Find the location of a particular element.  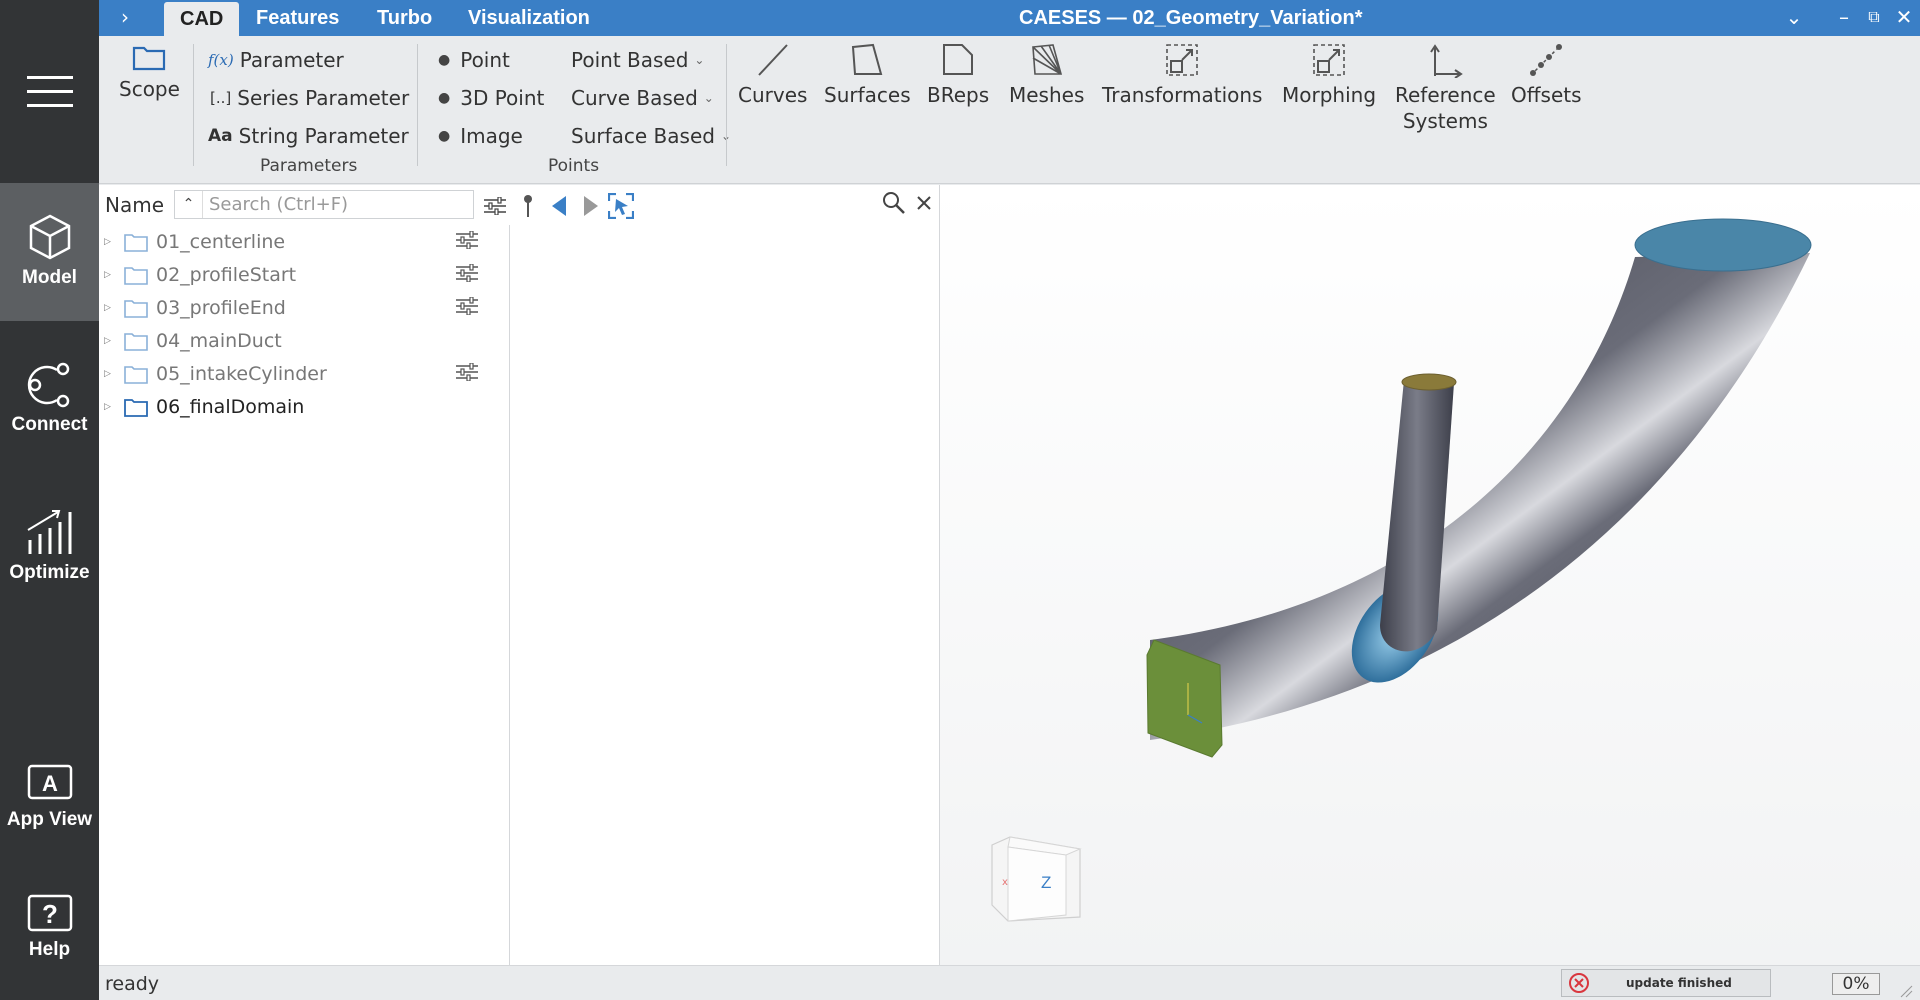

curves-button: Curves is located at coordinates (772, 75).